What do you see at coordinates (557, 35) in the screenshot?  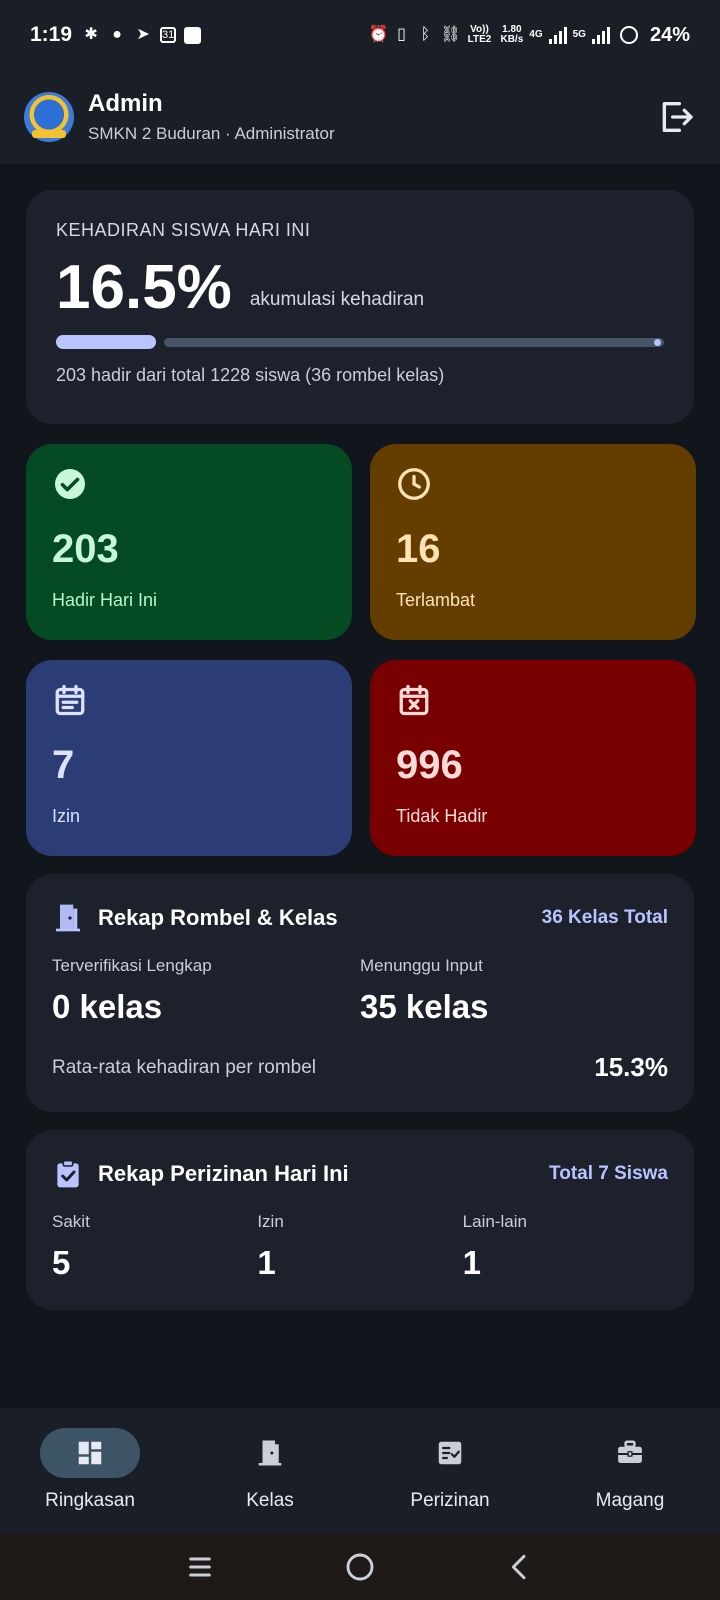 I see `signal-4g-icon` at bounding box center [557, 35].